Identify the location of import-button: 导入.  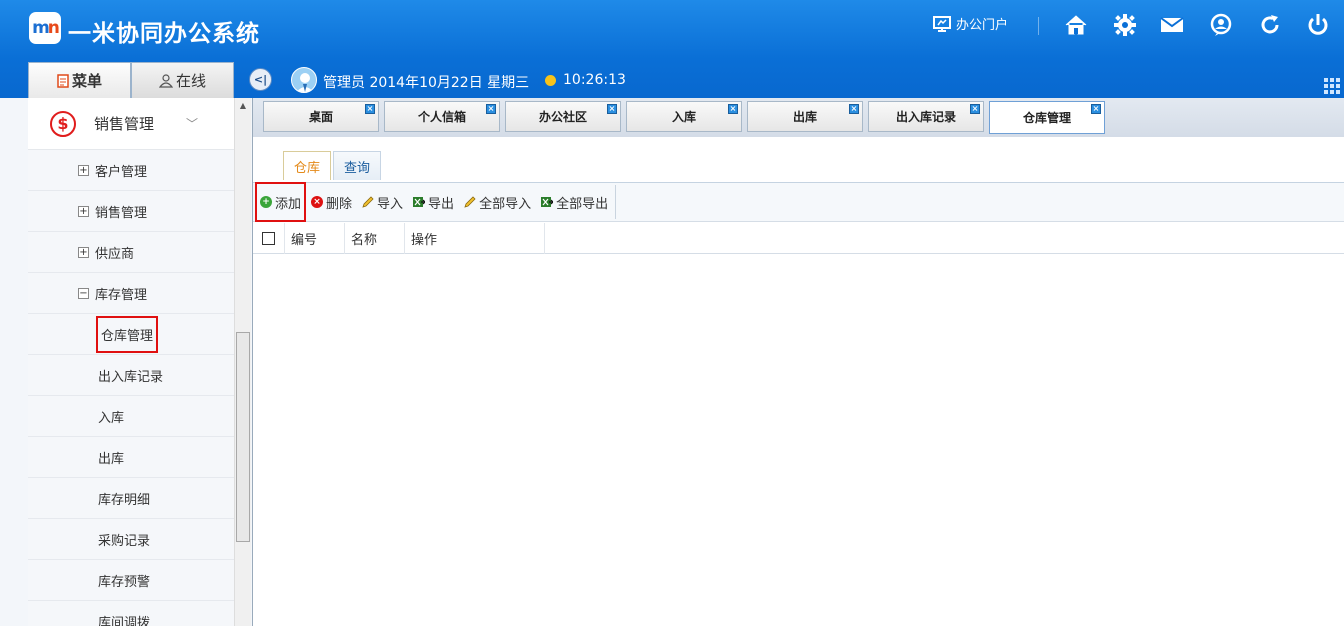
(382, 202).